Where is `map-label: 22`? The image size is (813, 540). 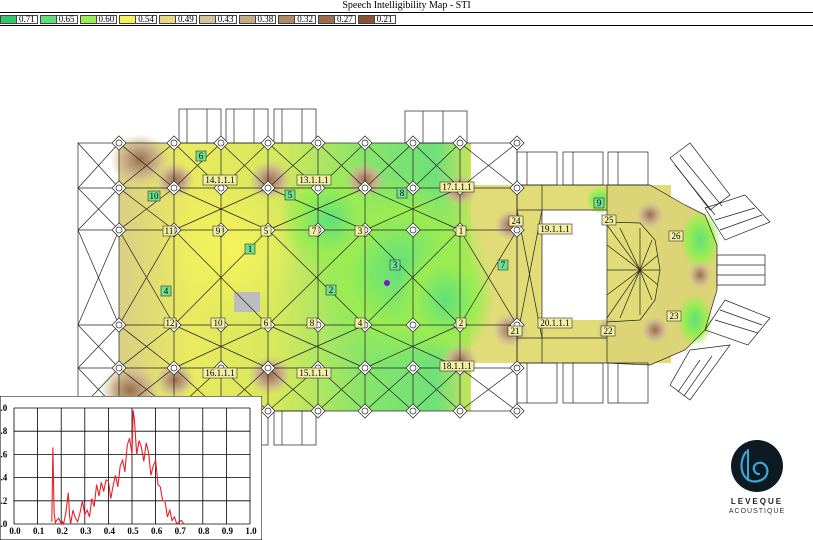
map-label: 22 is located at coordinates (608, 331).